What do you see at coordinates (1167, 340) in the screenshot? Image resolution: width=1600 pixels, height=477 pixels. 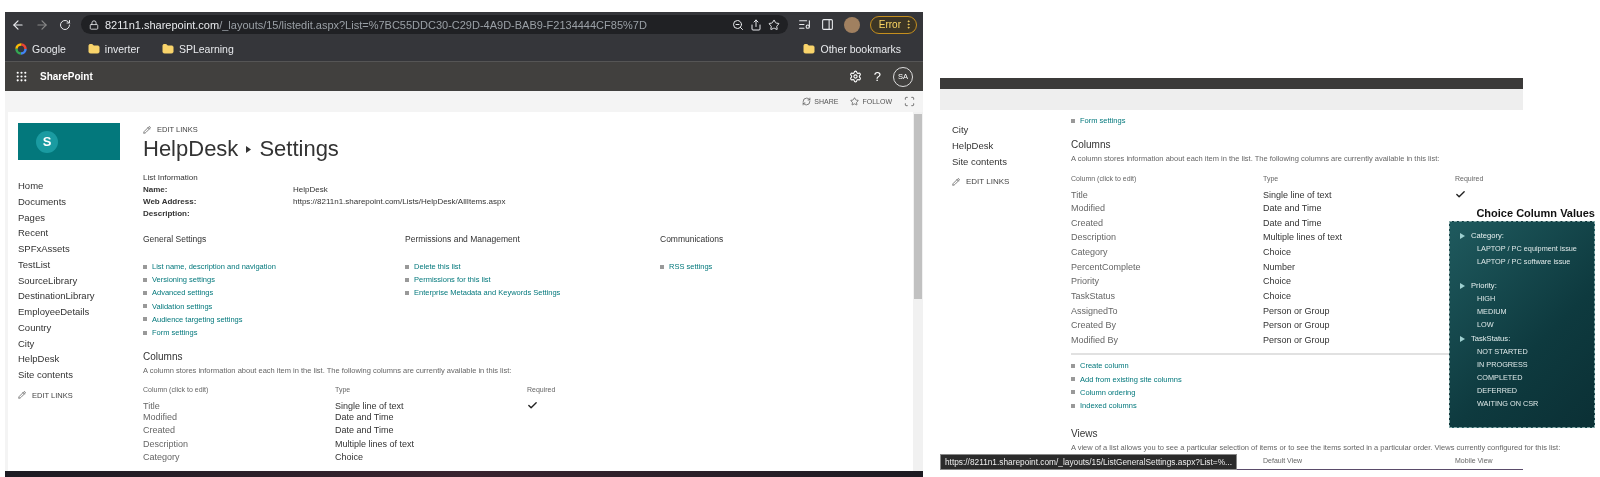 I see `column-name-link: Modified By` at bounding box center [1167, 340].